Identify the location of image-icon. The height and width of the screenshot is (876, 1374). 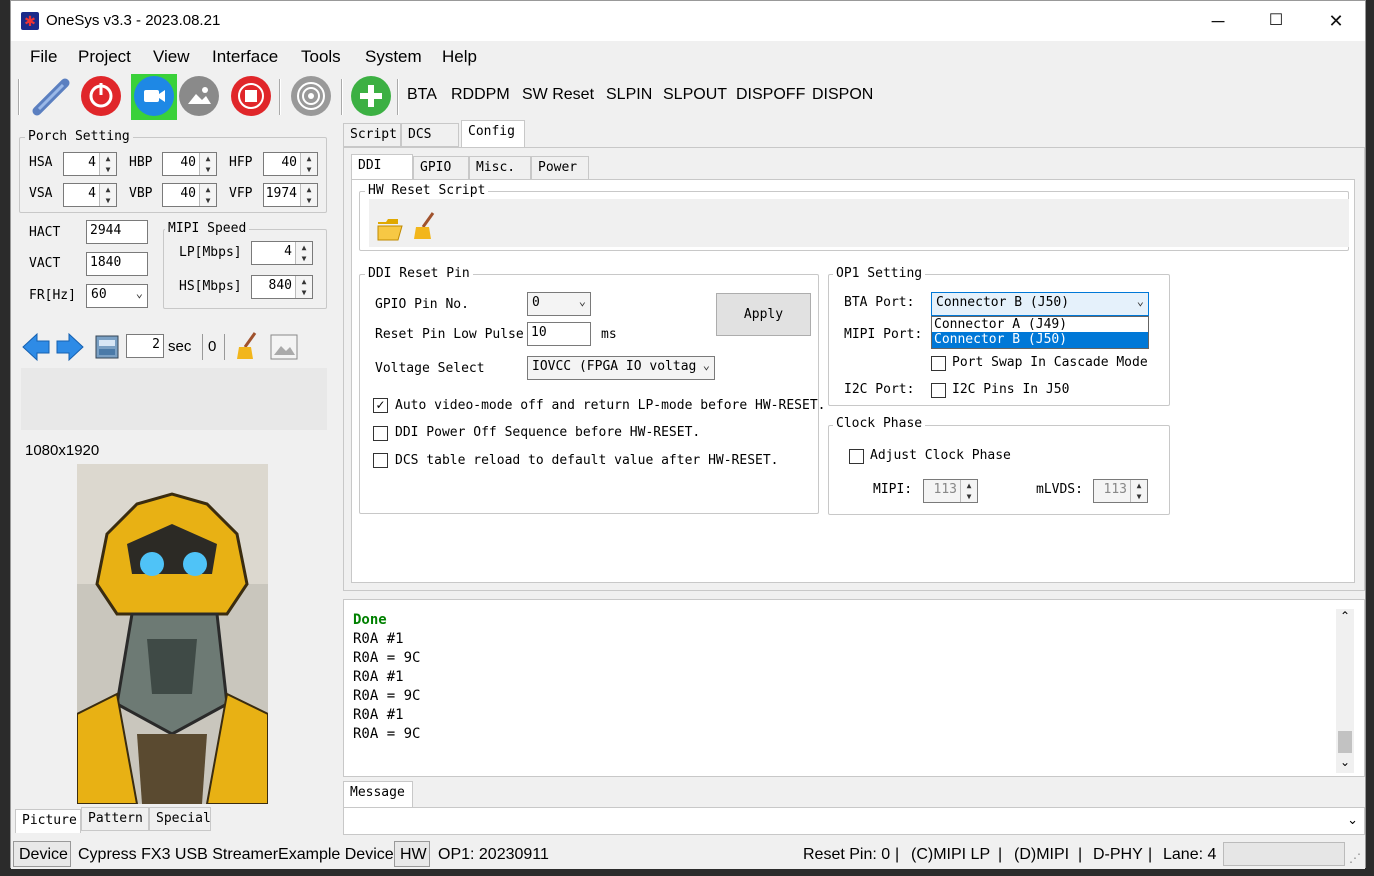
(199, 96).